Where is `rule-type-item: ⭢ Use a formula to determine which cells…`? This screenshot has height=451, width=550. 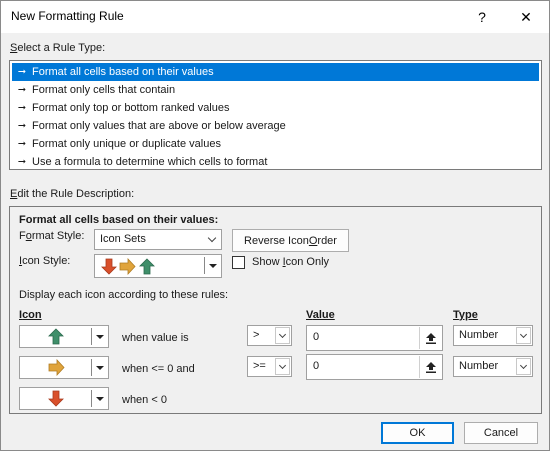 rule-type-item: ⭢ Use a formula to determine which cells… is located at coordinates (275, 162).